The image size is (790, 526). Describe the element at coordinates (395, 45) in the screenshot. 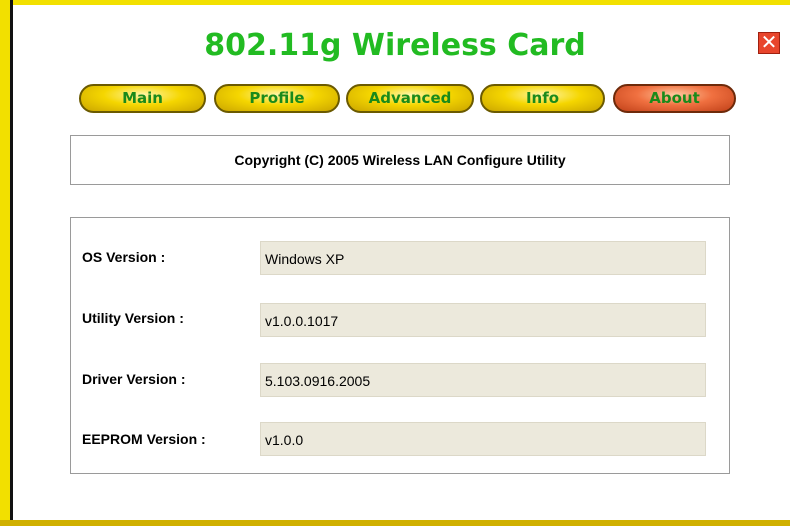

I see `app-title: 802.11g Wireless Card` at that location.